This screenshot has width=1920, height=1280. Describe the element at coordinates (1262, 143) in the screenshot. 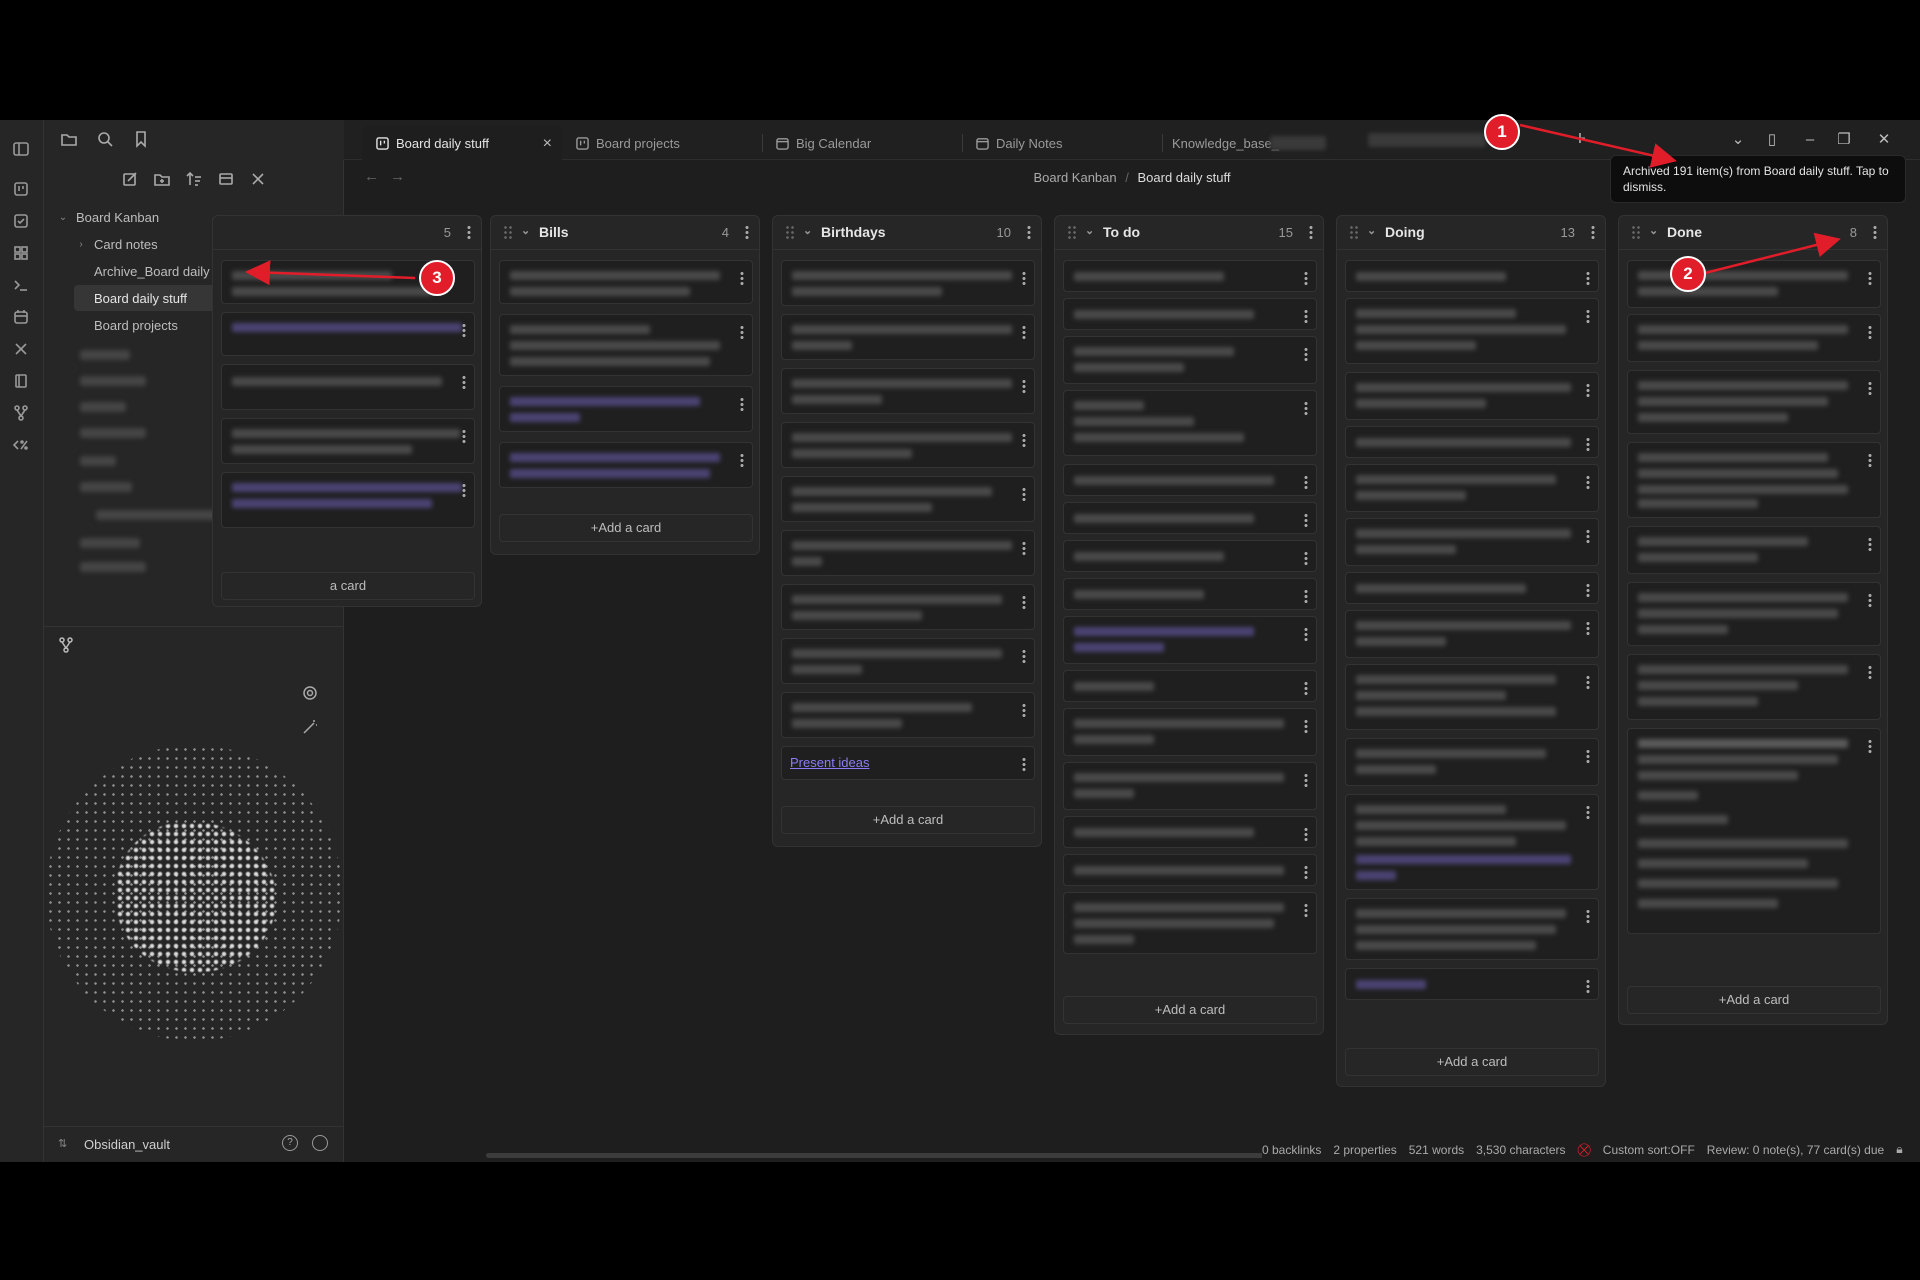

I see `tab-knowledge-base: Knowledge_base_` at that location.